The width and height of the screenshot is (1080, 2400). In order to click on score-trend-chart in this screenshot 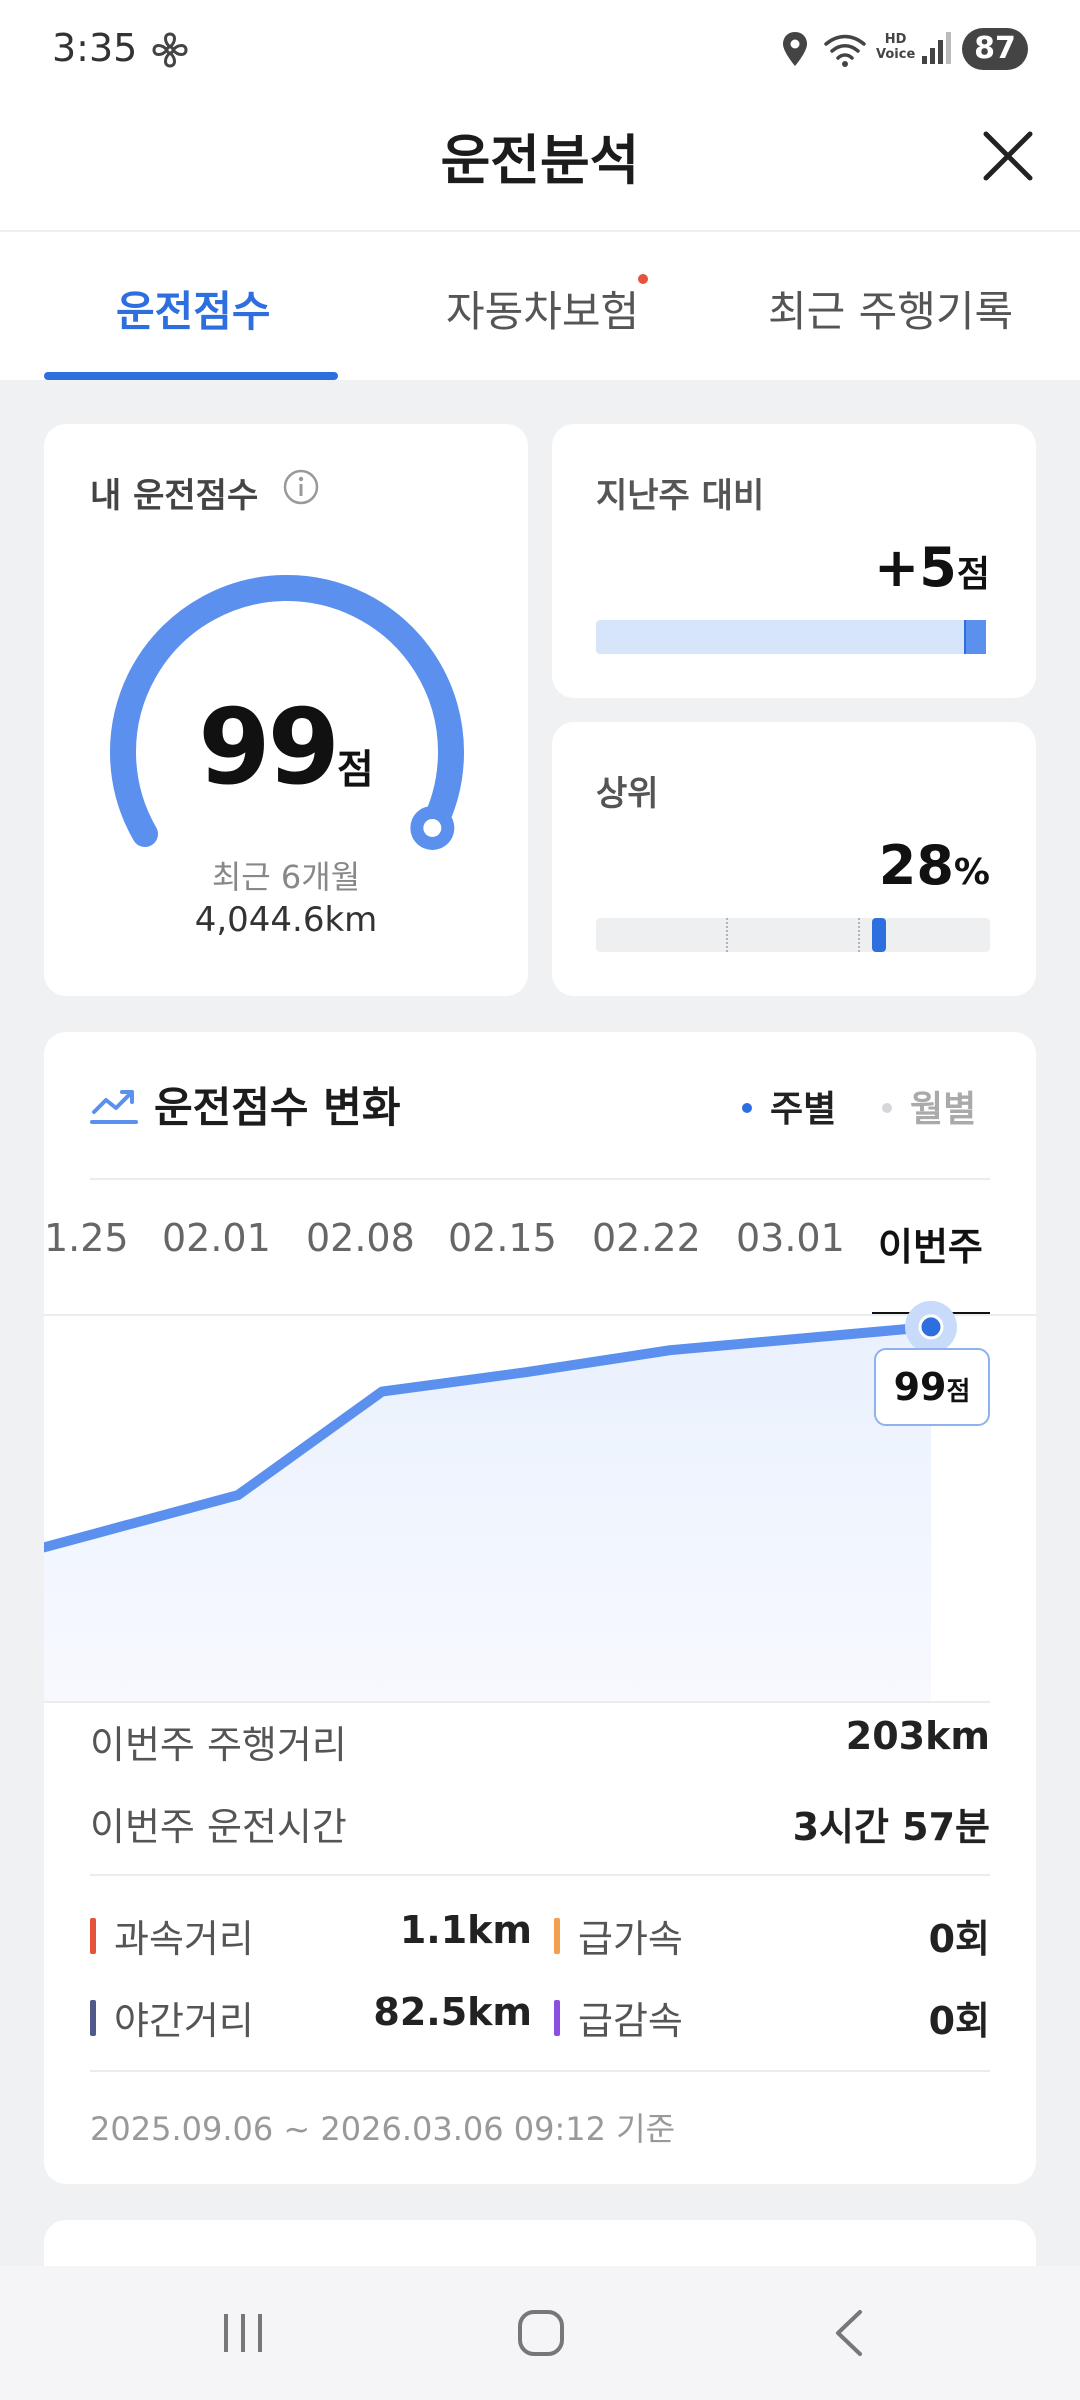, I will do `click(517, 1501)`.